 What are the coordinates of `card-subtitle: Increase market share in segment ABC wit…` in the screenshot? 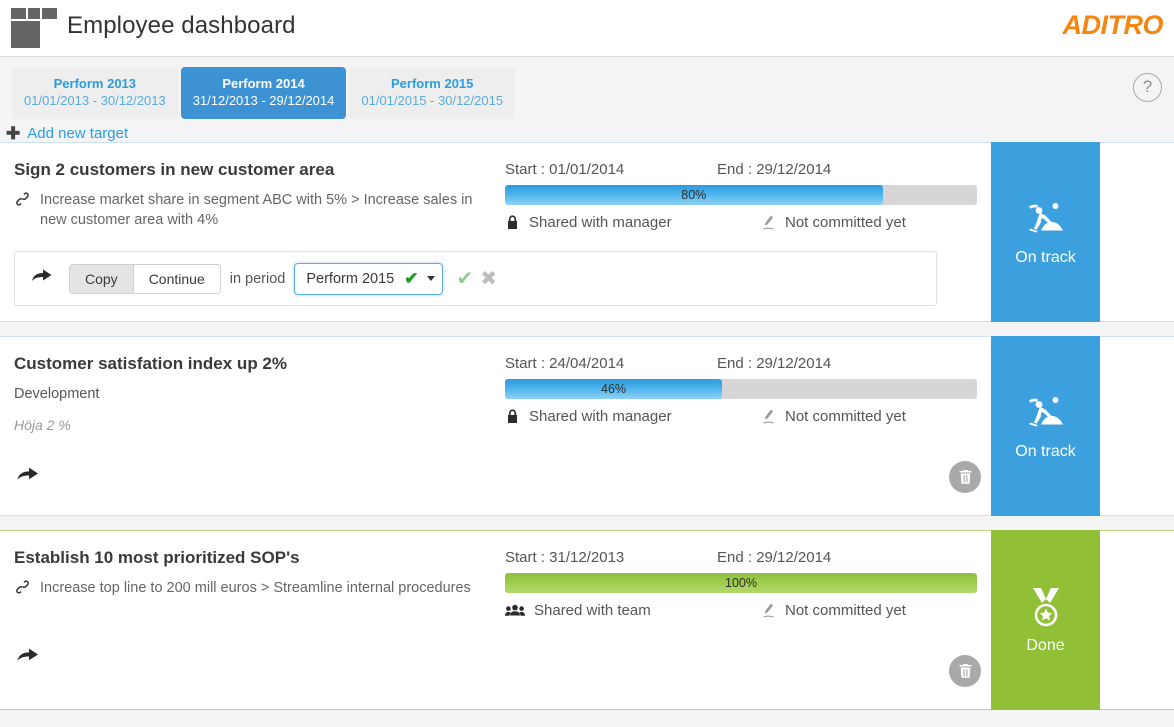 It's located at (254, 210).